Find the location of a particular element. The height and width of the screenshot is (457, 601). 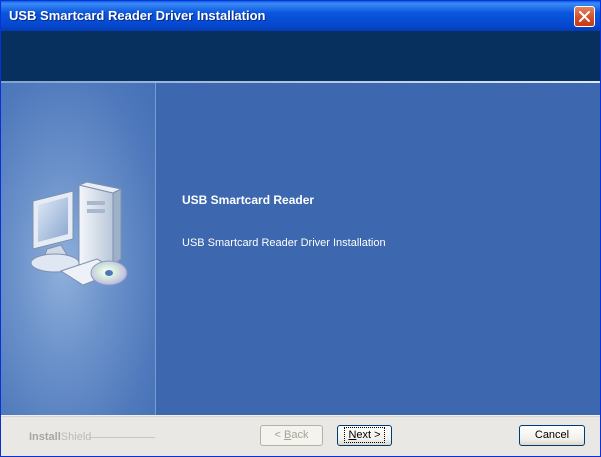

brand-divider-line is located at coordinates (122, 437).